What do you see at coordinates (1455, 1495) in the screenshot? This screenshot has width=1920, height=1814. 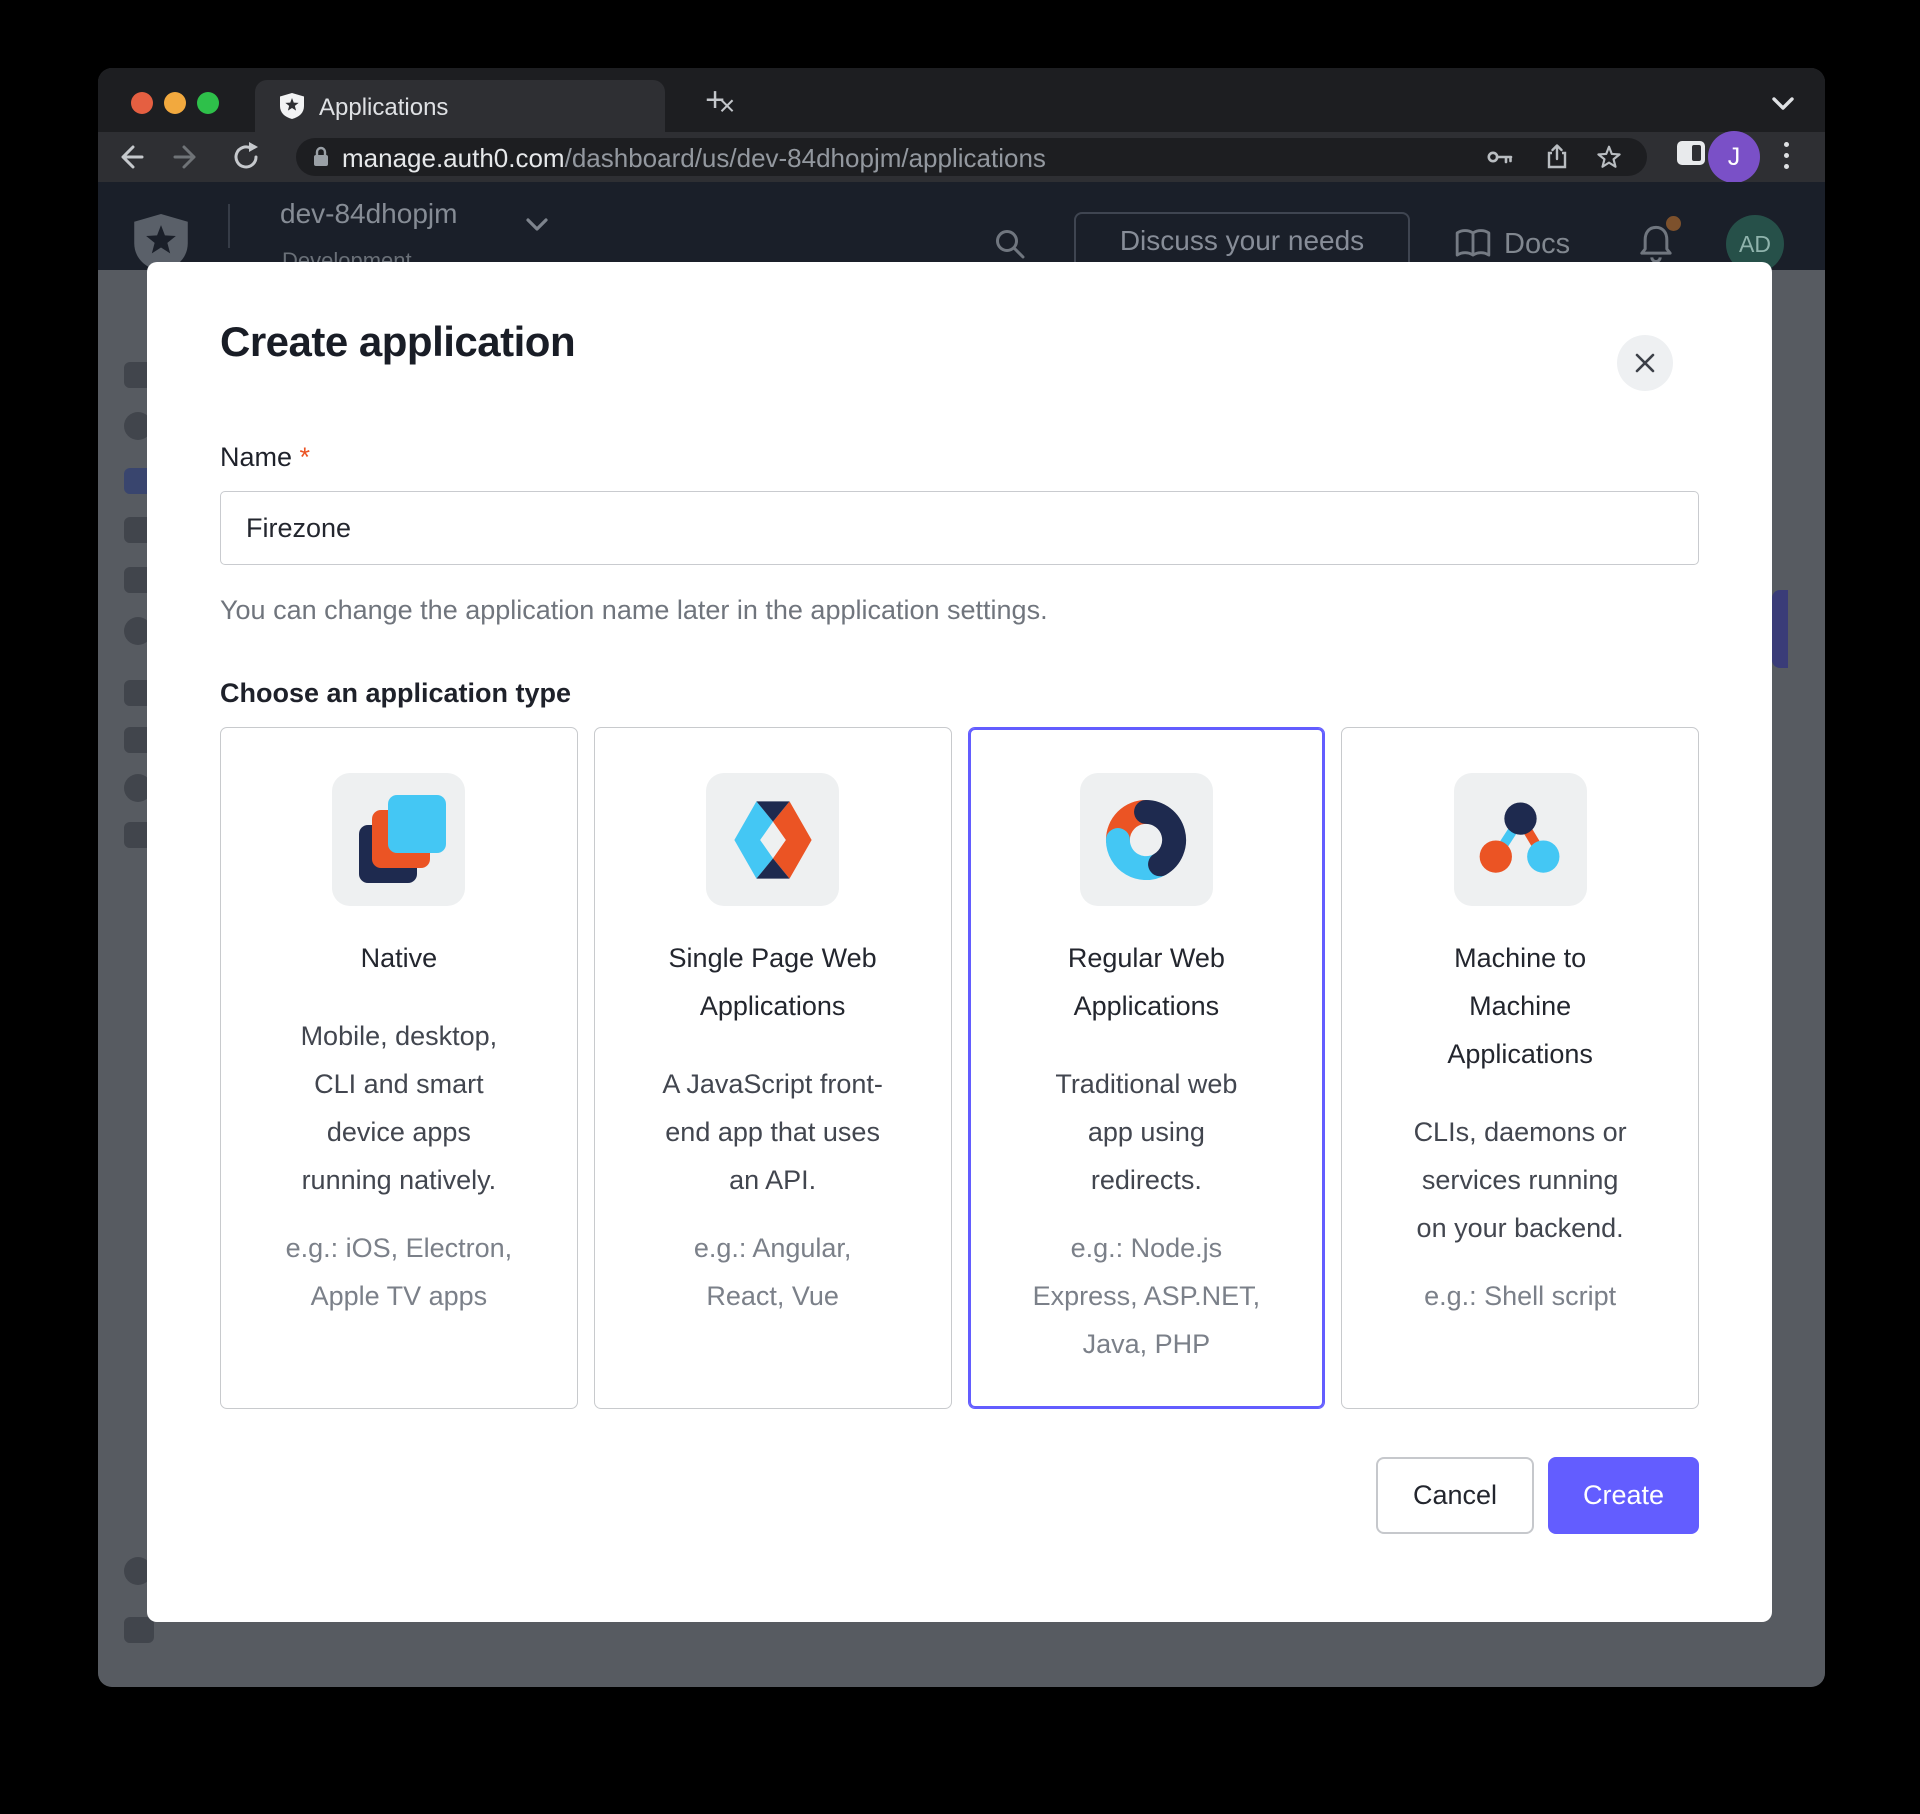 I see `cancel-button: Cancel` at bounding box center [1455, 1495].